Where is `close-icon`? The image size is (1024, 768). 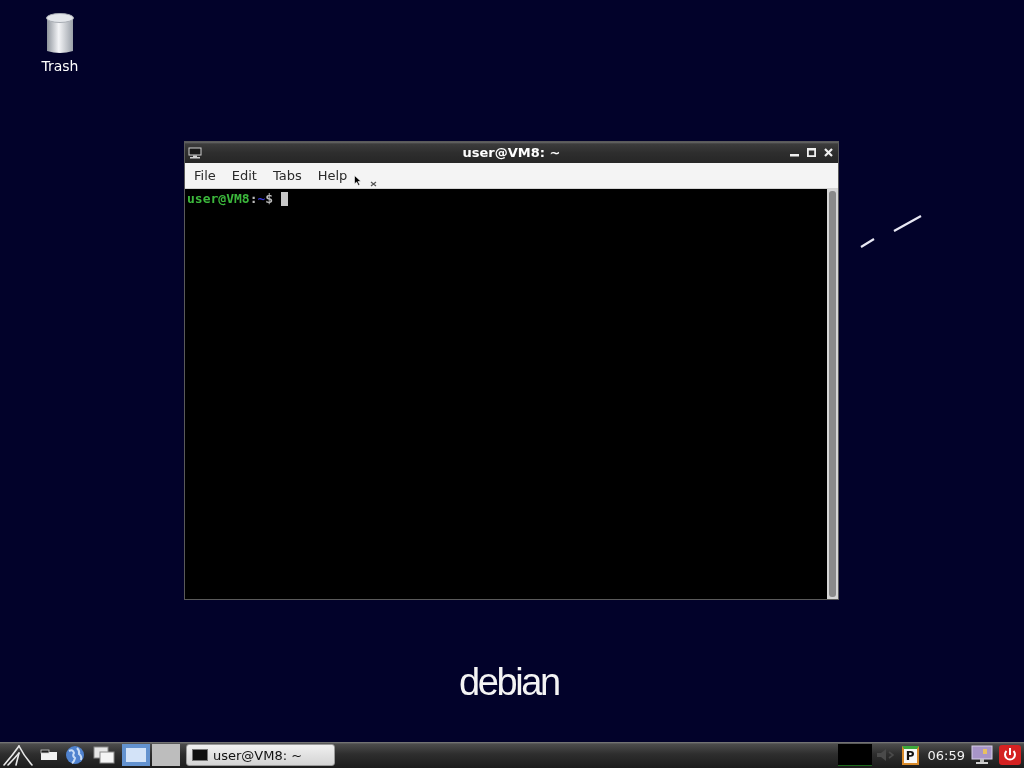
close-icon is located at coordinates (828, 152).